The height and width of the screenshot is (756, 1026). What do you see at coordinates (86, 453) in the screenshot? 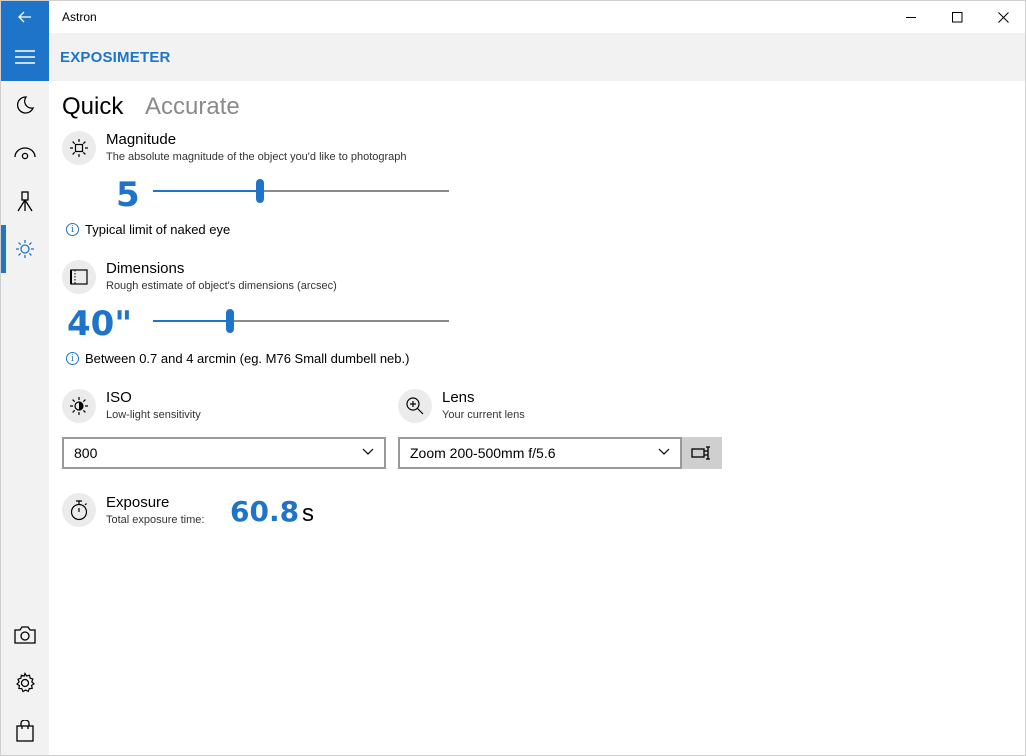
I see `iso-dropdown-value: 800` at bounding box center [86, 453].